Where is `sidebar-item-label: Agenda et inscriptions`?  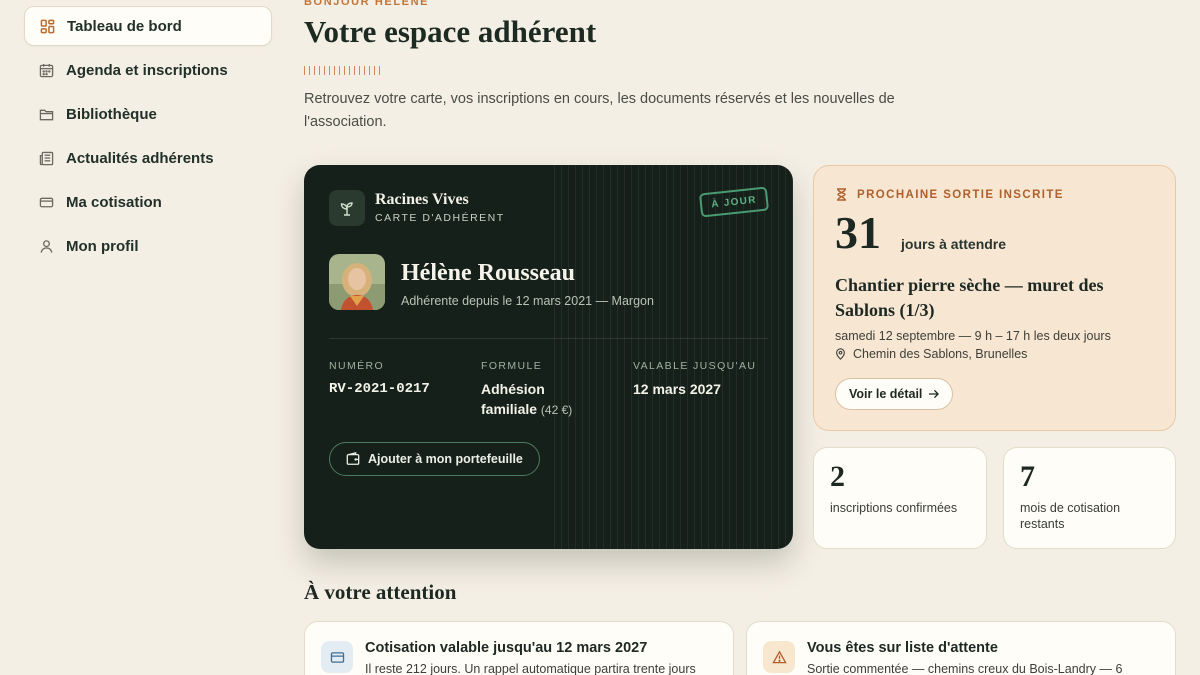 sidebar-item-label: Agenda et inscriptions is located at coordinates (147, 70).